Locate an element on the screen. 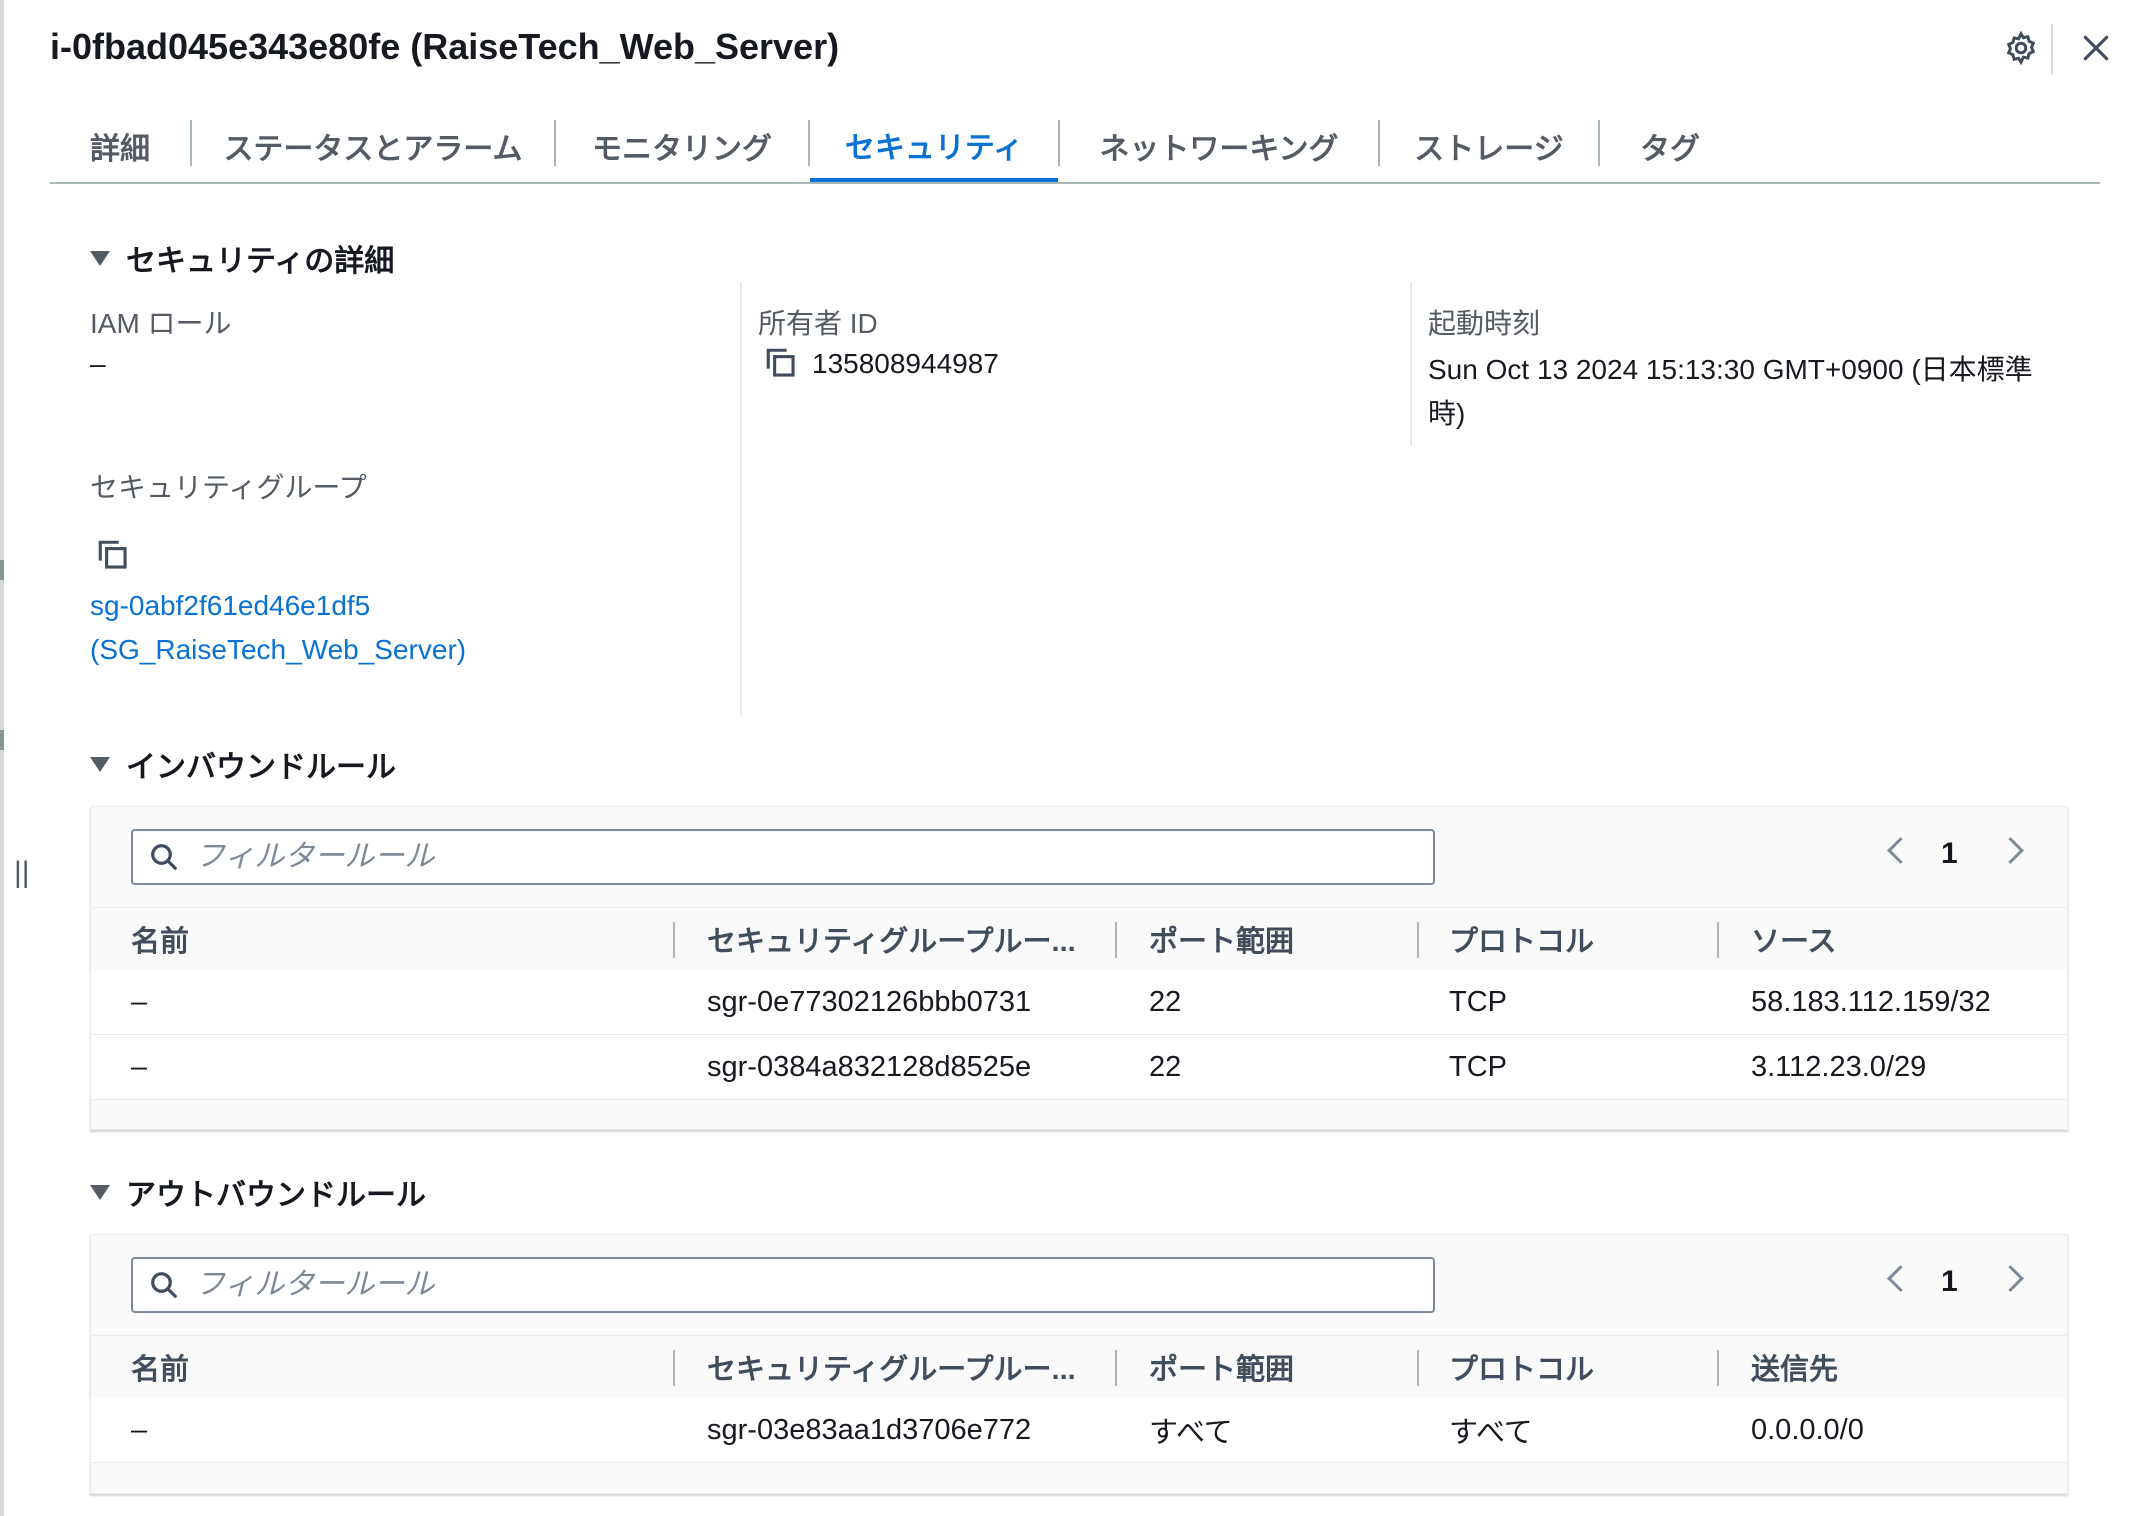 This screenshot has width=2134, height=1516. outbound-rules-header: アウトバウンドルール is located at coordinates (258, 1192).